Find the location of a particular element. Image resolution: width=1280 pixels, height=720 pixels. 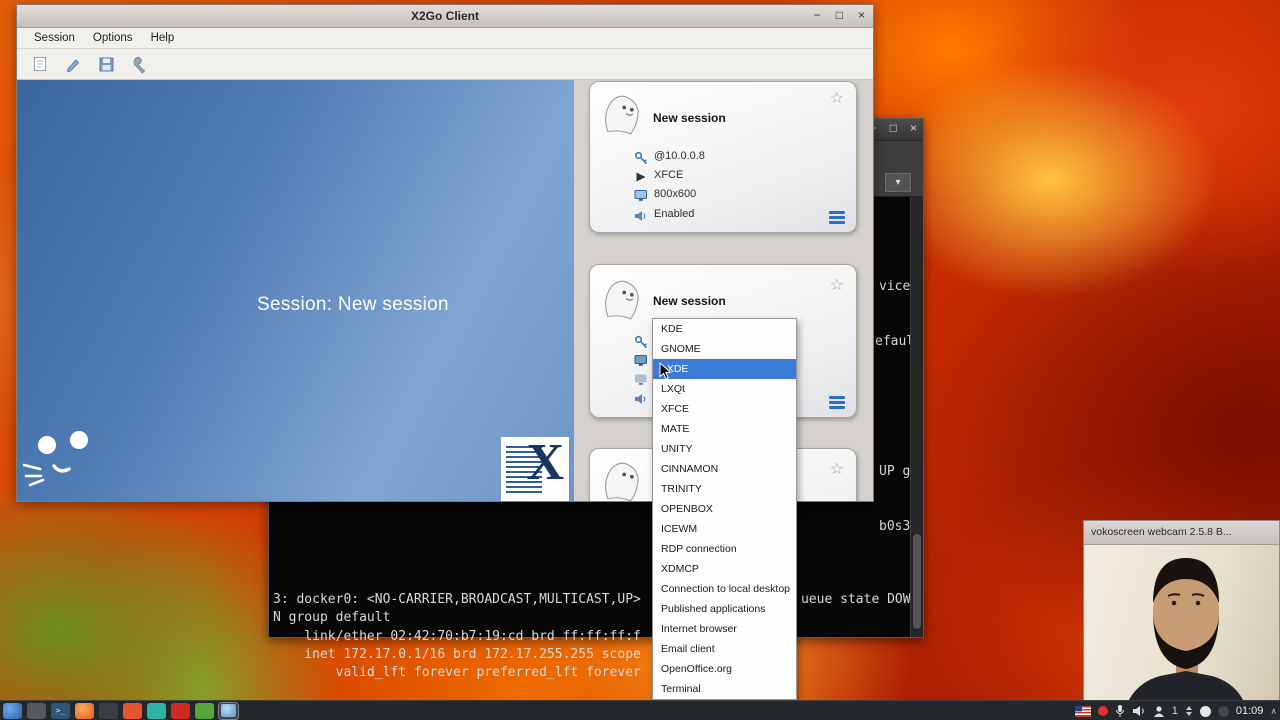

terminal-profile-dropdown: ▾ is located at coordinates (898, 182).